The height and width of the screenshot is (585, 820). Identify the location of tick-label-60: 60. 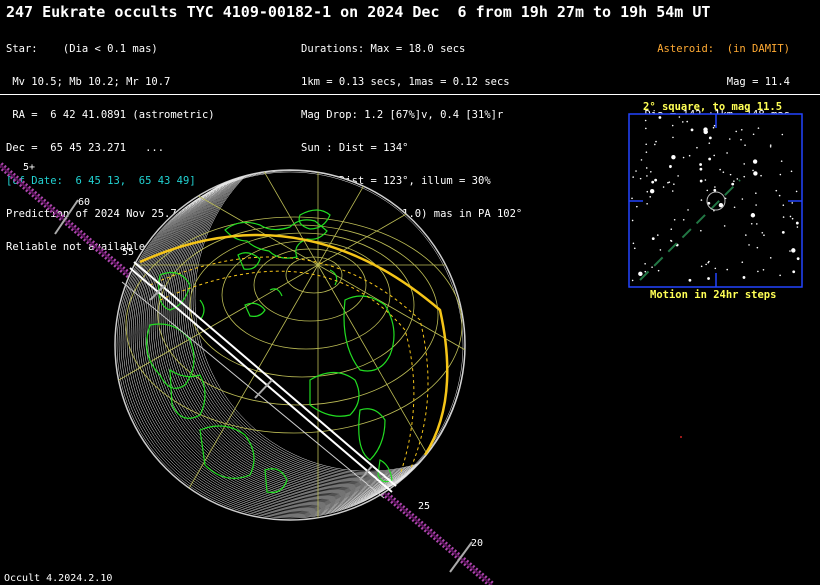
(84, 202).